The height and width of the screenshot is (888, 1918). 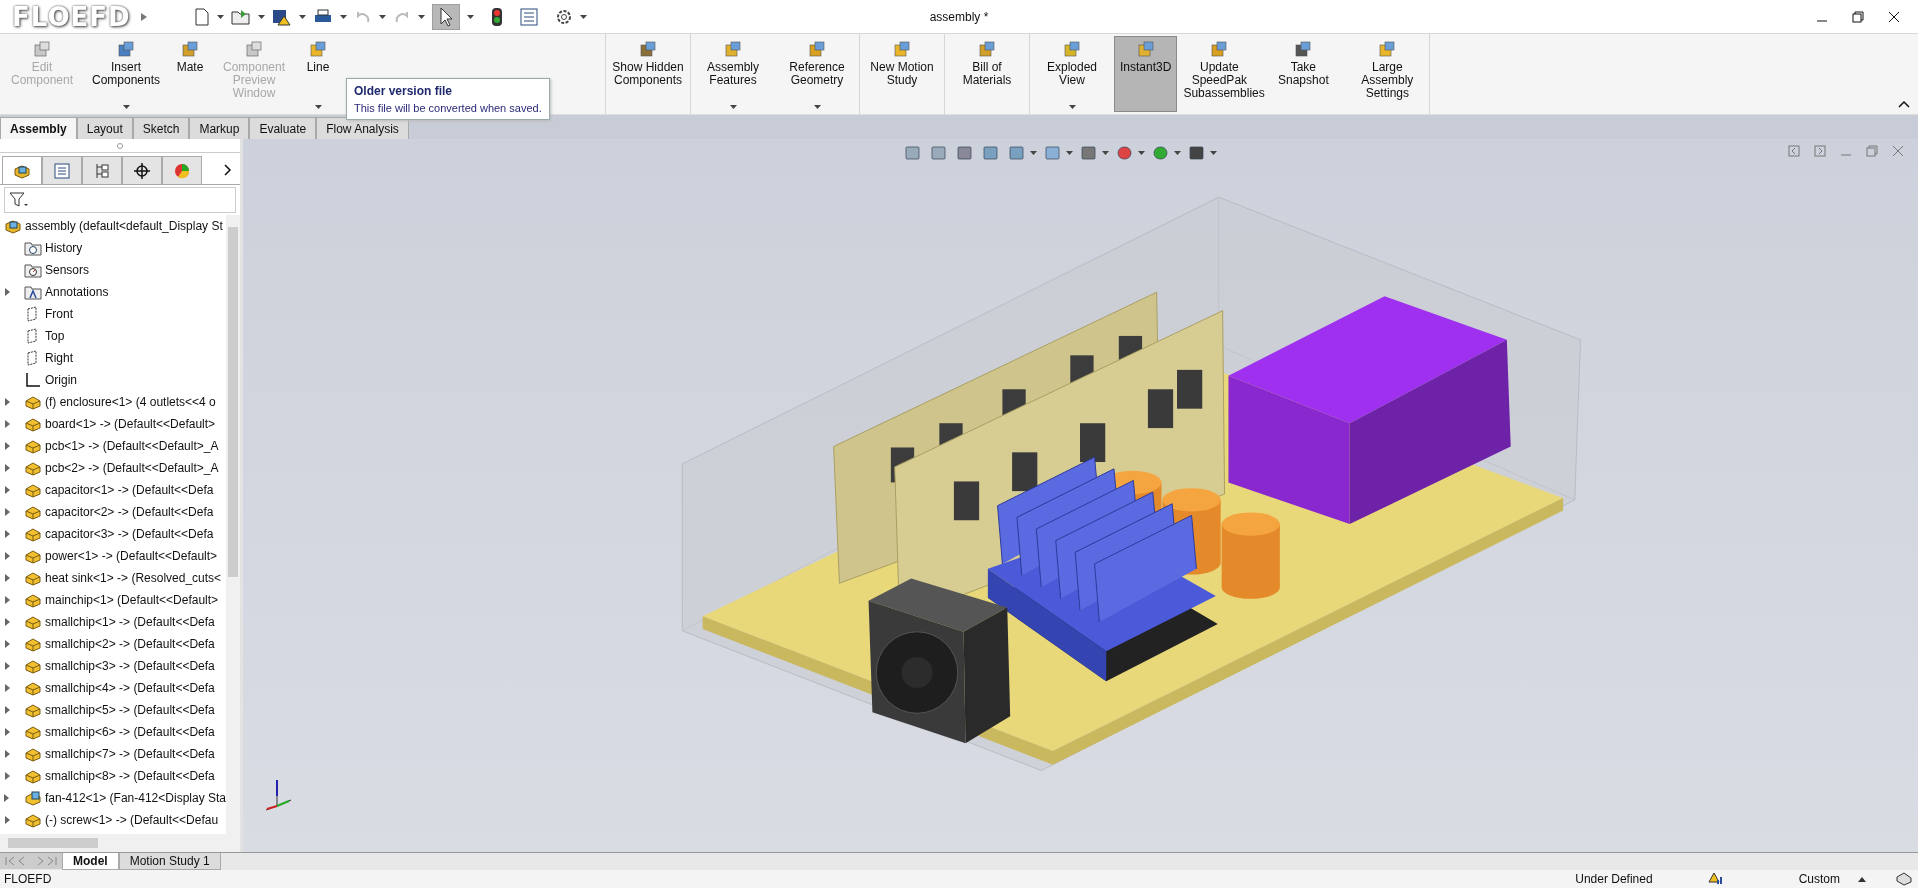 What do you see at coordinates (38, 128) in the screenshot?
I see `ribbon-tab: Assembly` at bounding box center [38, 128].